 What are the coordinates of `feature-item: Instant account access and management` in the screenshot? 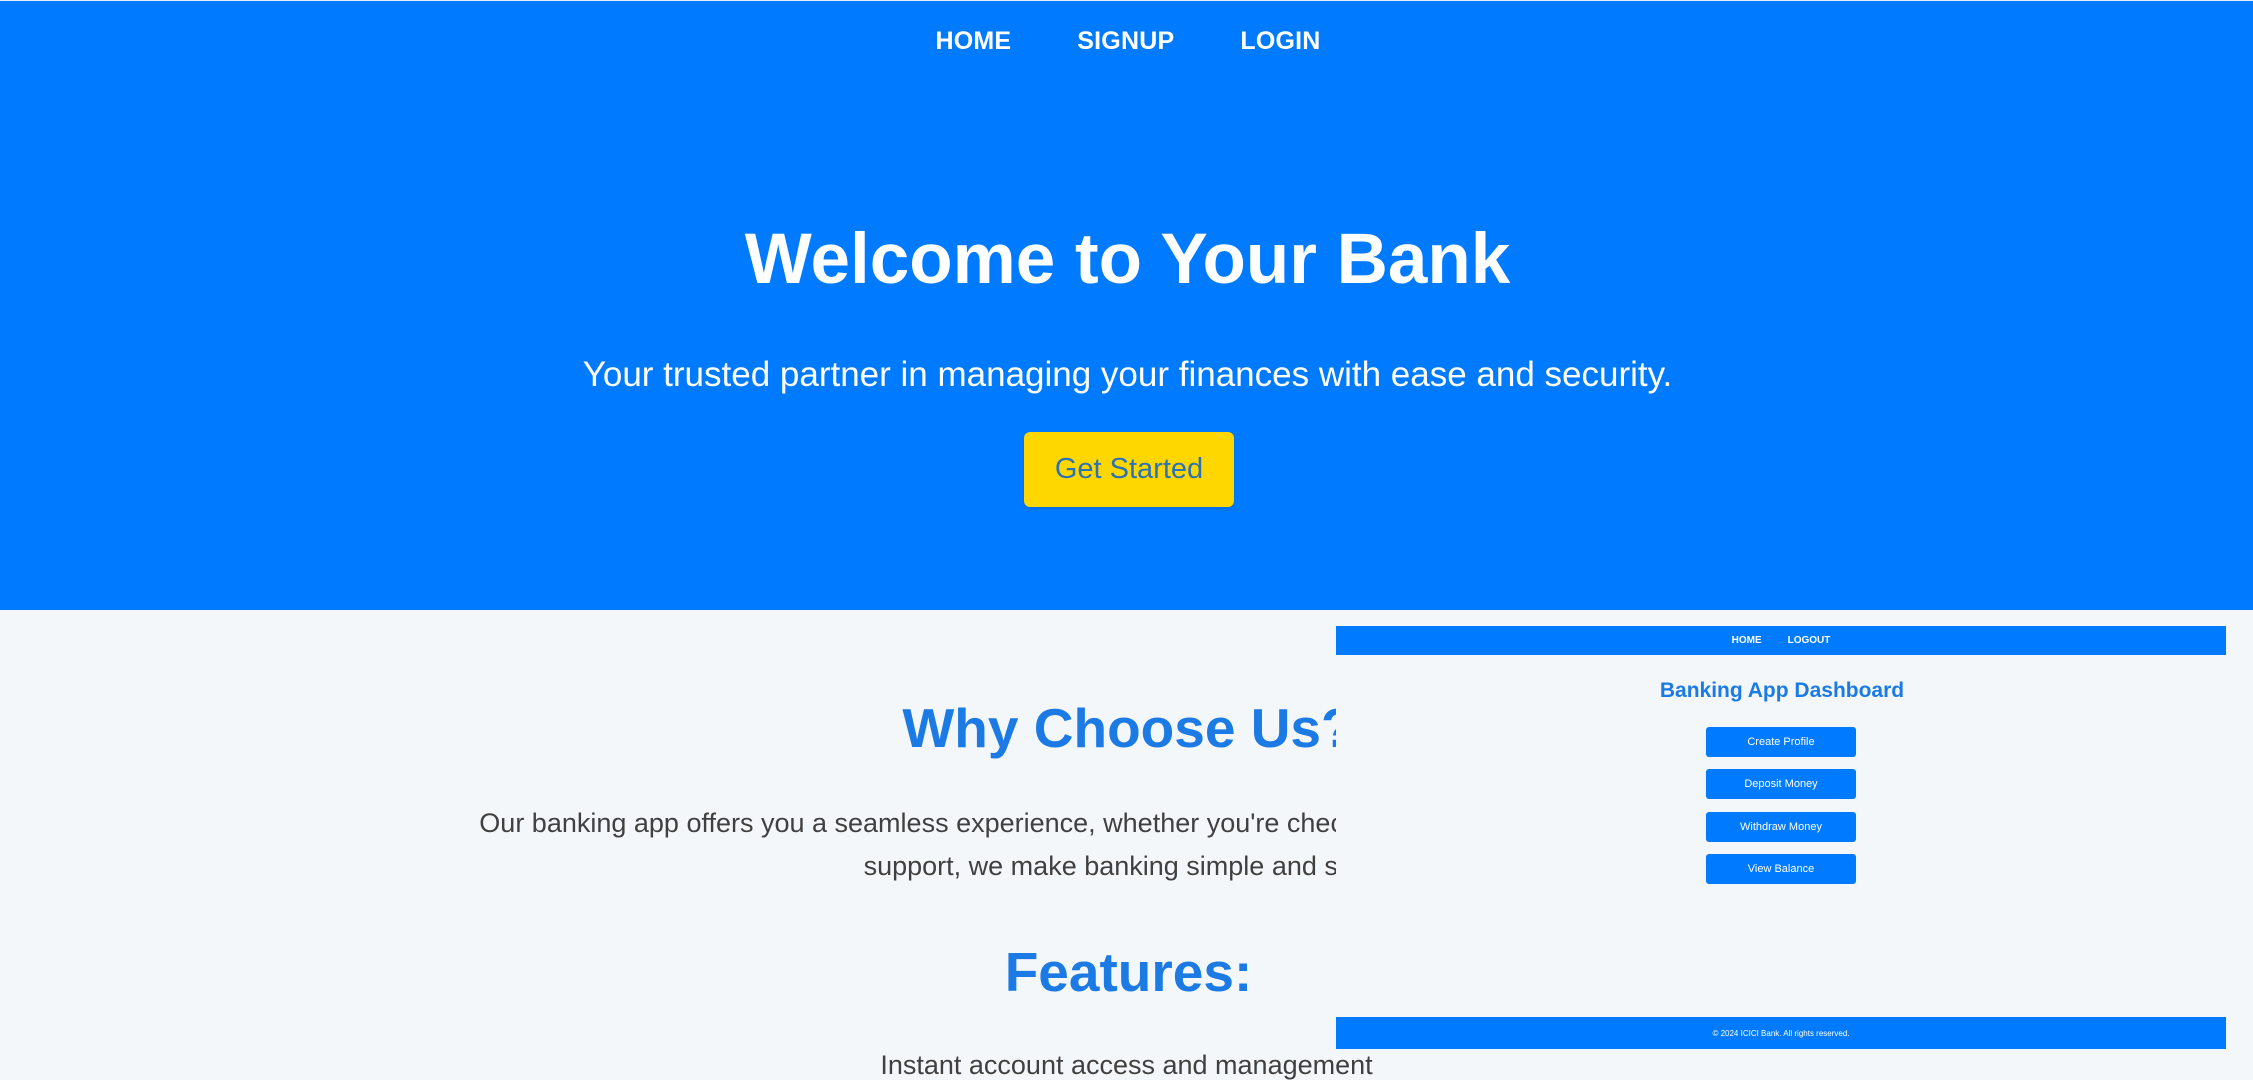 It's located at (1126, 1065).